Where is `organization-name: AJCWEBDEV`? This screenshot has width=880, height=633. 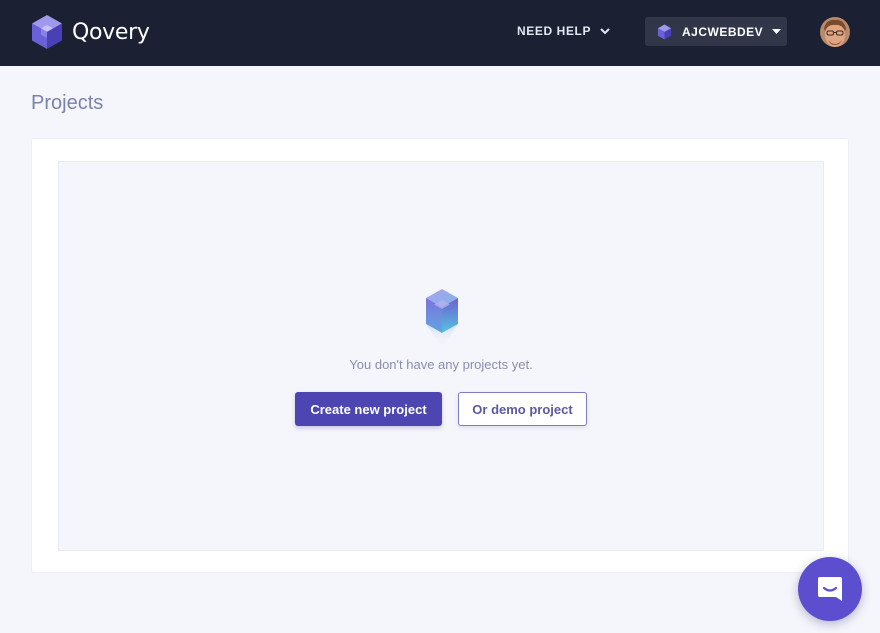
organization-name: AJCWEBDEV is located at coordinates (723, 31).